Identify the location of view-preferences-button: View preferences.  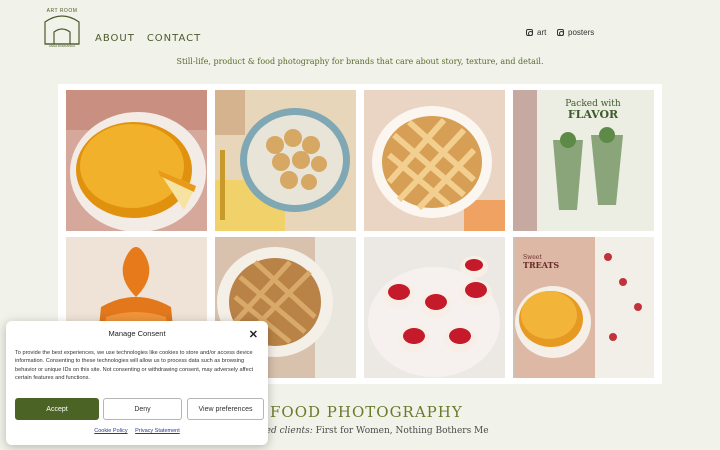
(225, 409).